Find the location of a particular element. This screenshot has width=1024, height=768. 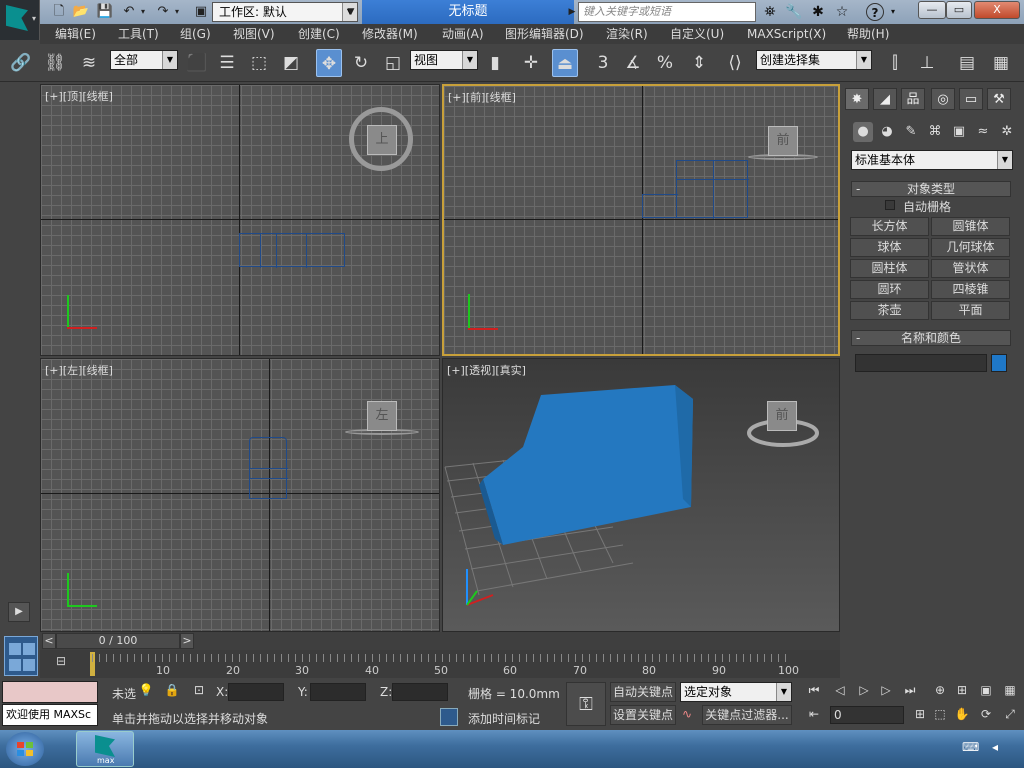

object-name-input is located at coordinates (921, 363).